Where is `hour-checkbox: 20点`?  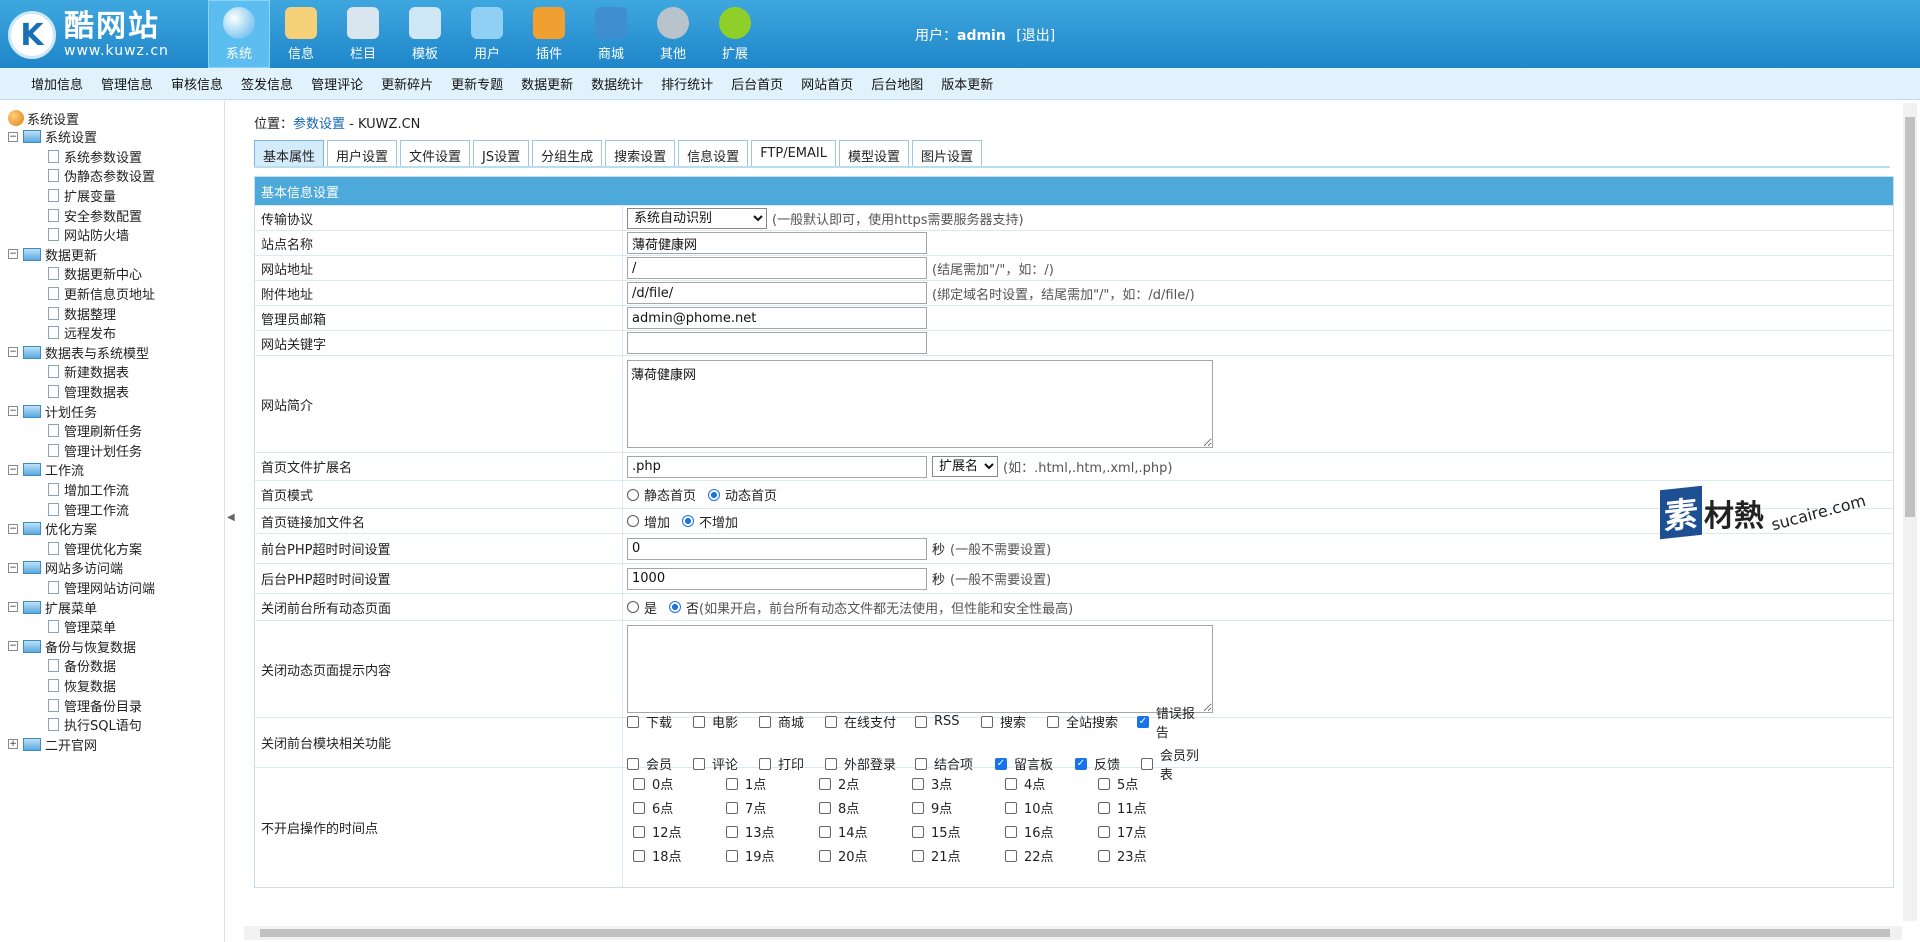 hour-checkbox: 20点 is located at coordinates (861, 855).